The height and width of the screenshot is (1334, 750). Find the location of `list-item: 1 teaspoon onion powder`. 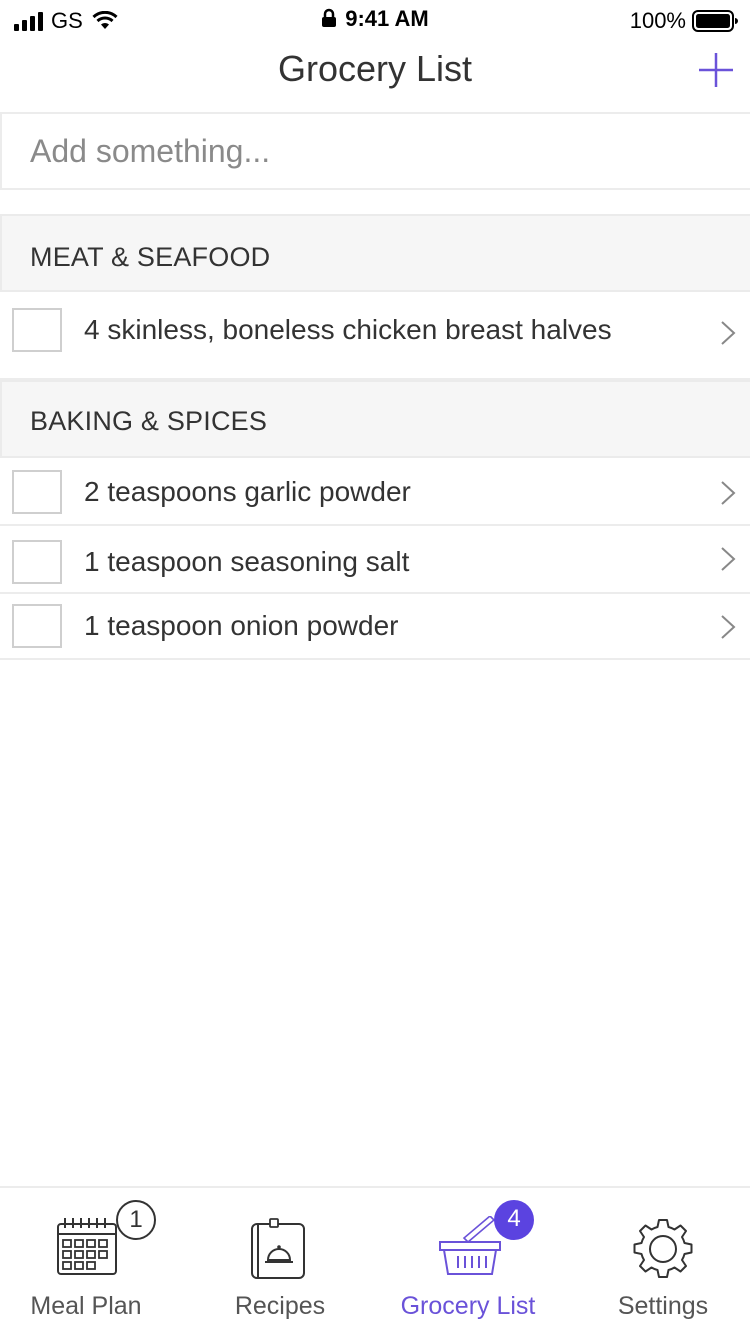

list-item: 1 teaspoon onion powder is located at coordinates (375, 627).